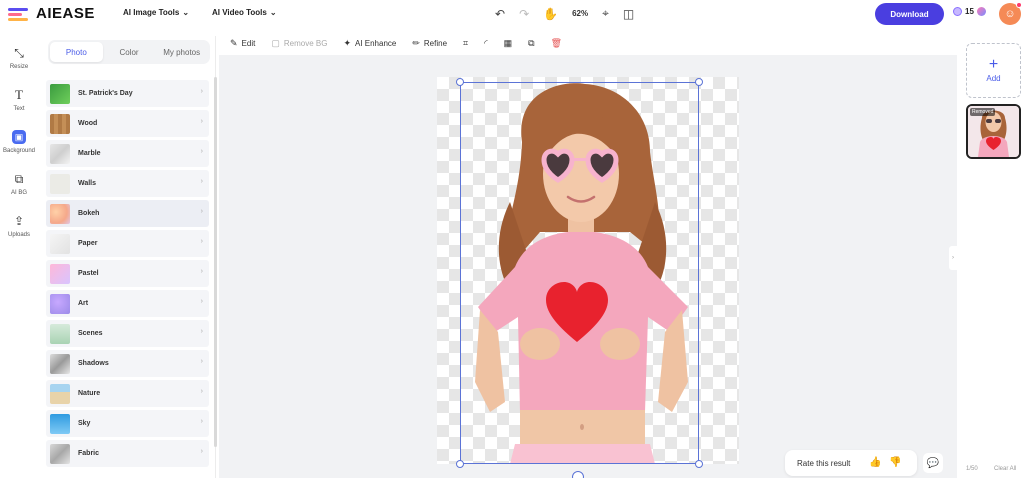 Image resolution: width=1024 pixels, height=478 pixels. Describe the element at coordinates (993, 78) in the screenshot. I see `add-label: Add` at that location.